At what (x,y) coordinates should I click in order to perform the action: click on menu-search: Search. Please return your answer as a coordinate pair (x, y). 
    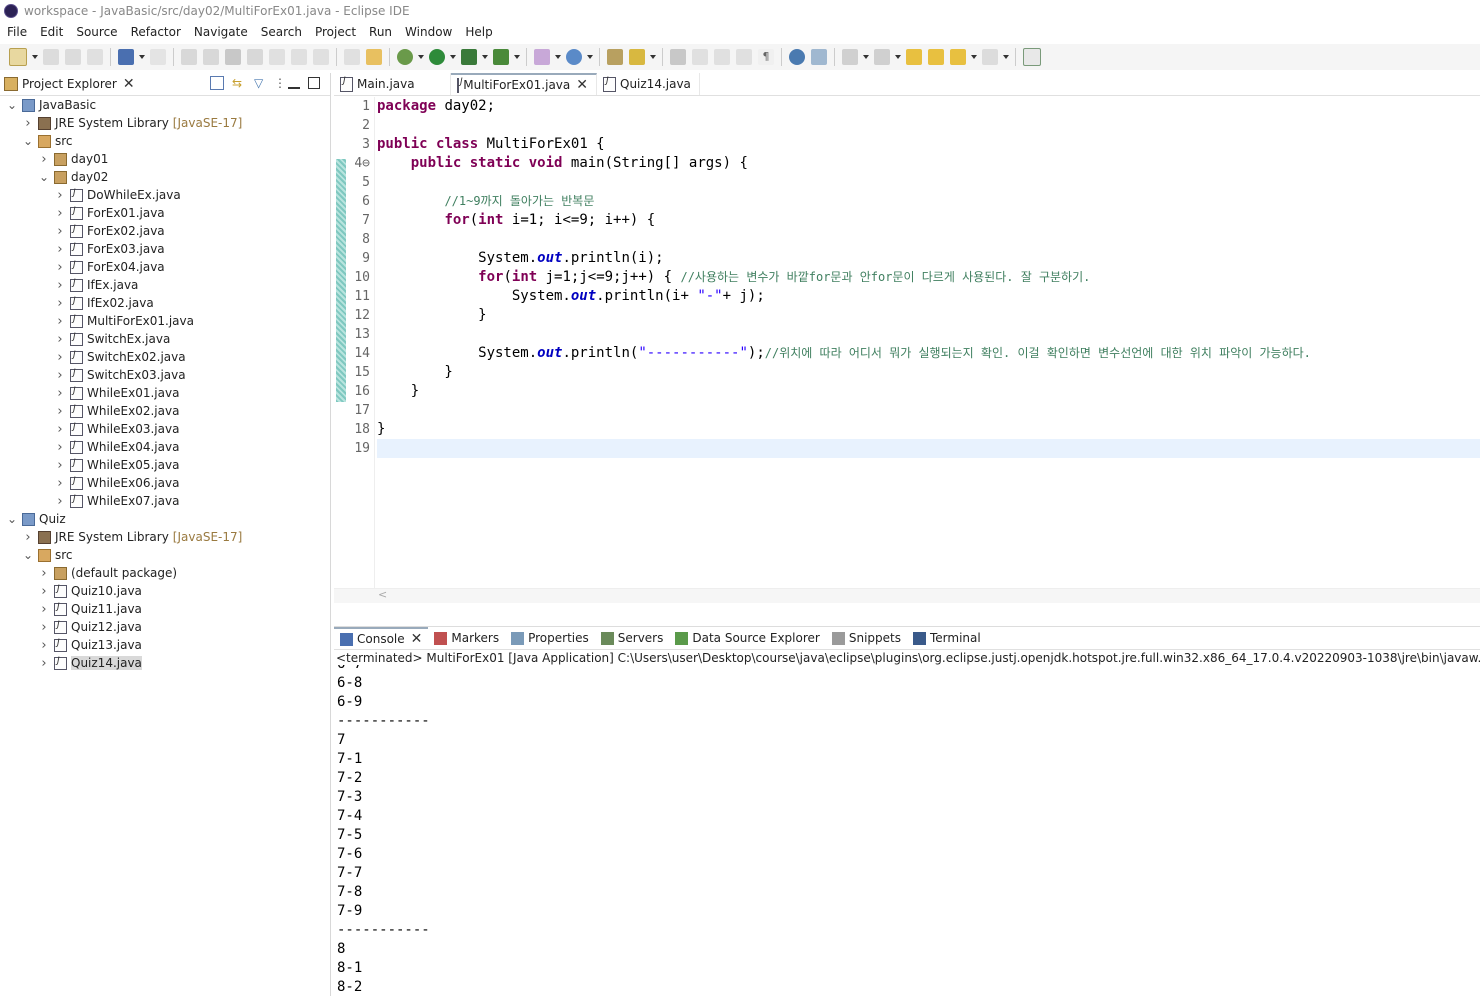
    Looking at the image, I should click on (281, 32).